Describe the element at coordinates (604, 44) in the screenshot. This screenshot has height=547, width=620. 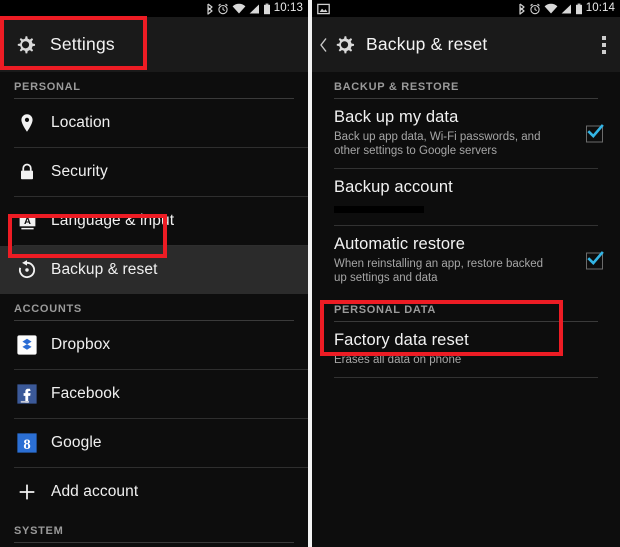
I see `overflow-menu-icon` at that location.